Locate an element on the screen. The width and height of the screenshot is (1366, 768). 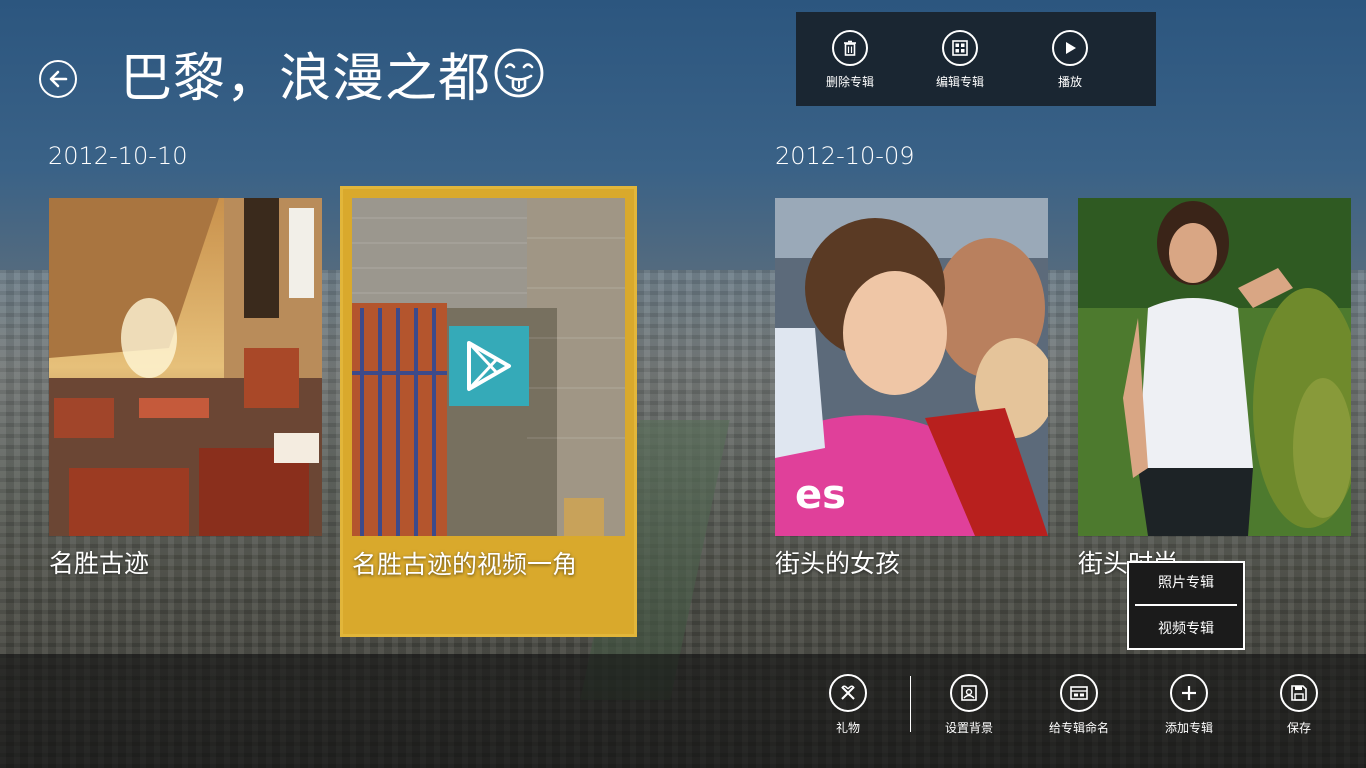
edit-album-circle is located at coordinates (960, 48).